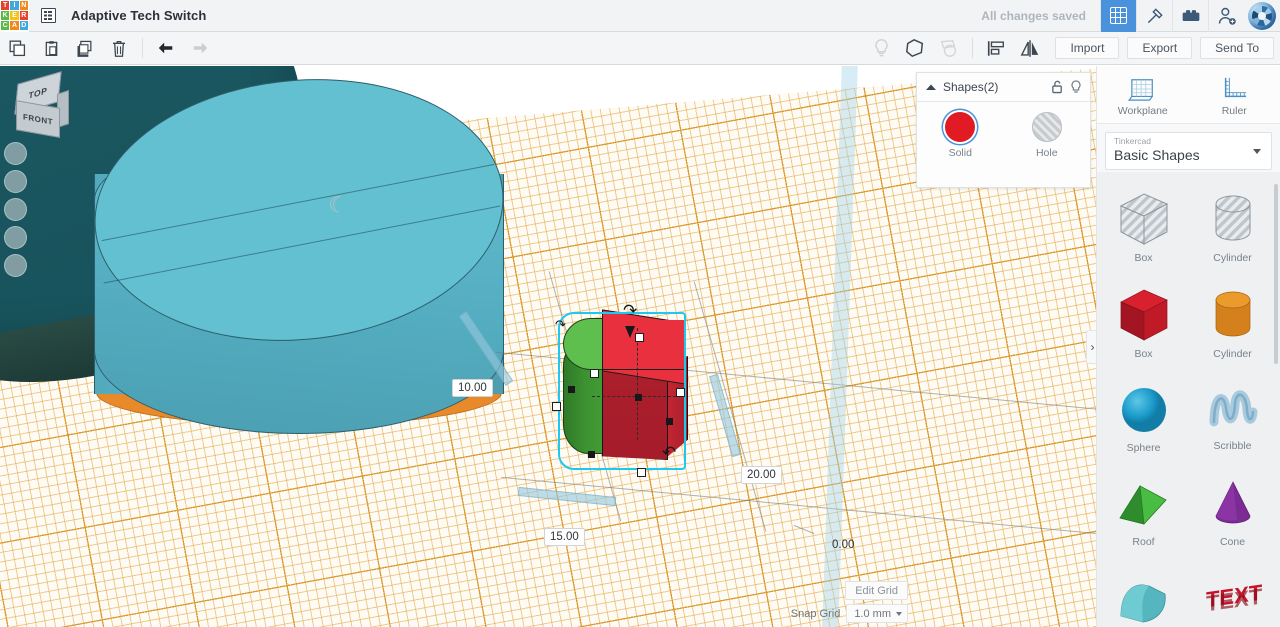 The image size is (1280, 627). Describe the element at coordinates (15, 209) in the screenshot. I see `zoom-in-button: +` at that location.